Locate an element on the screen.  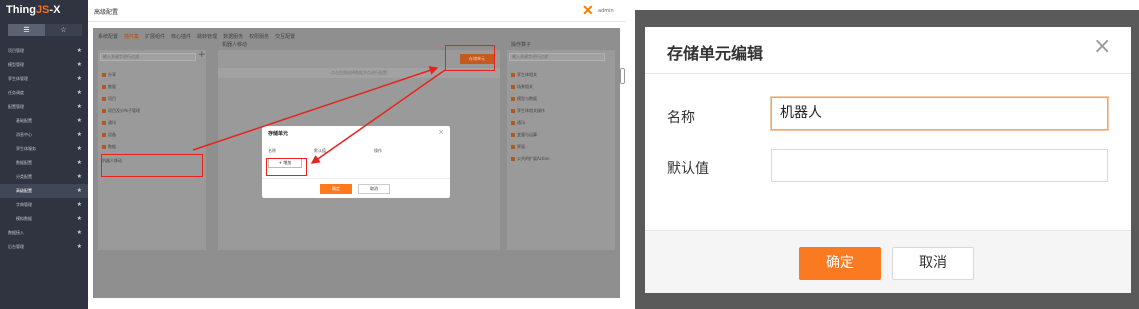
sidebar-item-label: 模型管理 is located at coordinates (16, 64).